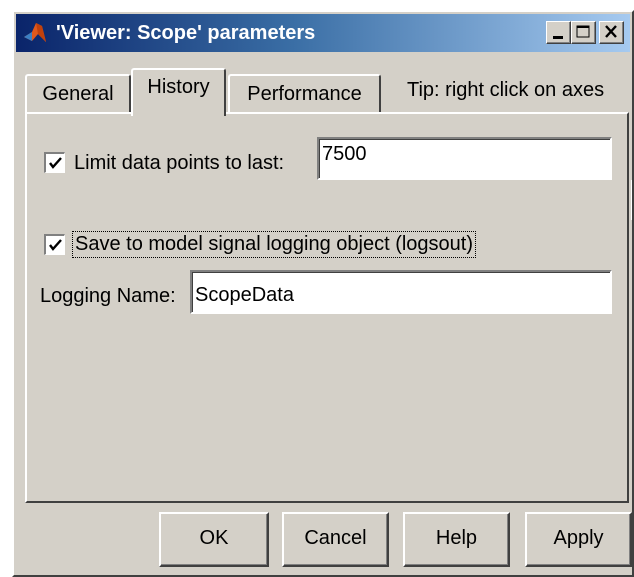  What do you see at coordinates (401, 292) in the screenshot?
I see `logging-name-input: ScopeData` at bounding box center [401, 292].